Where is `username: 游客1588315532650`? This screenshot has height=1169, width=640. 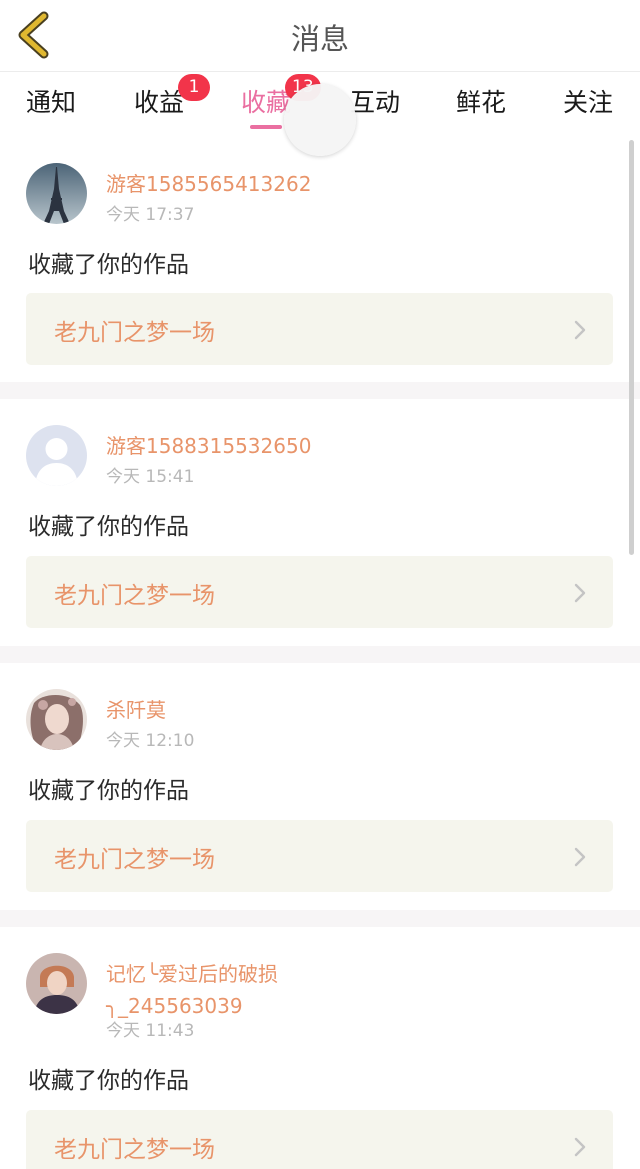
username: 游客1588315532650 is located at coordinates (221, 446).